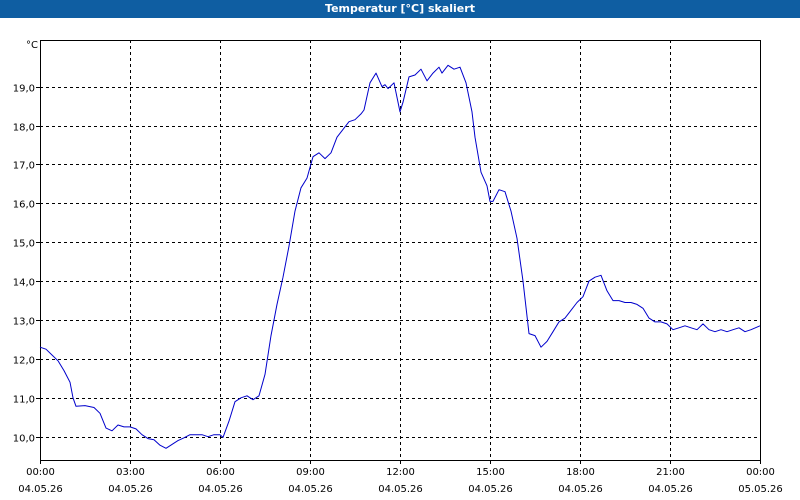 The image size is (800, 500). What do you see at coordinates (310, 472) in the screenshot?
I see `x-tick-time-label: 09:00` at bounding box center [310, 472].